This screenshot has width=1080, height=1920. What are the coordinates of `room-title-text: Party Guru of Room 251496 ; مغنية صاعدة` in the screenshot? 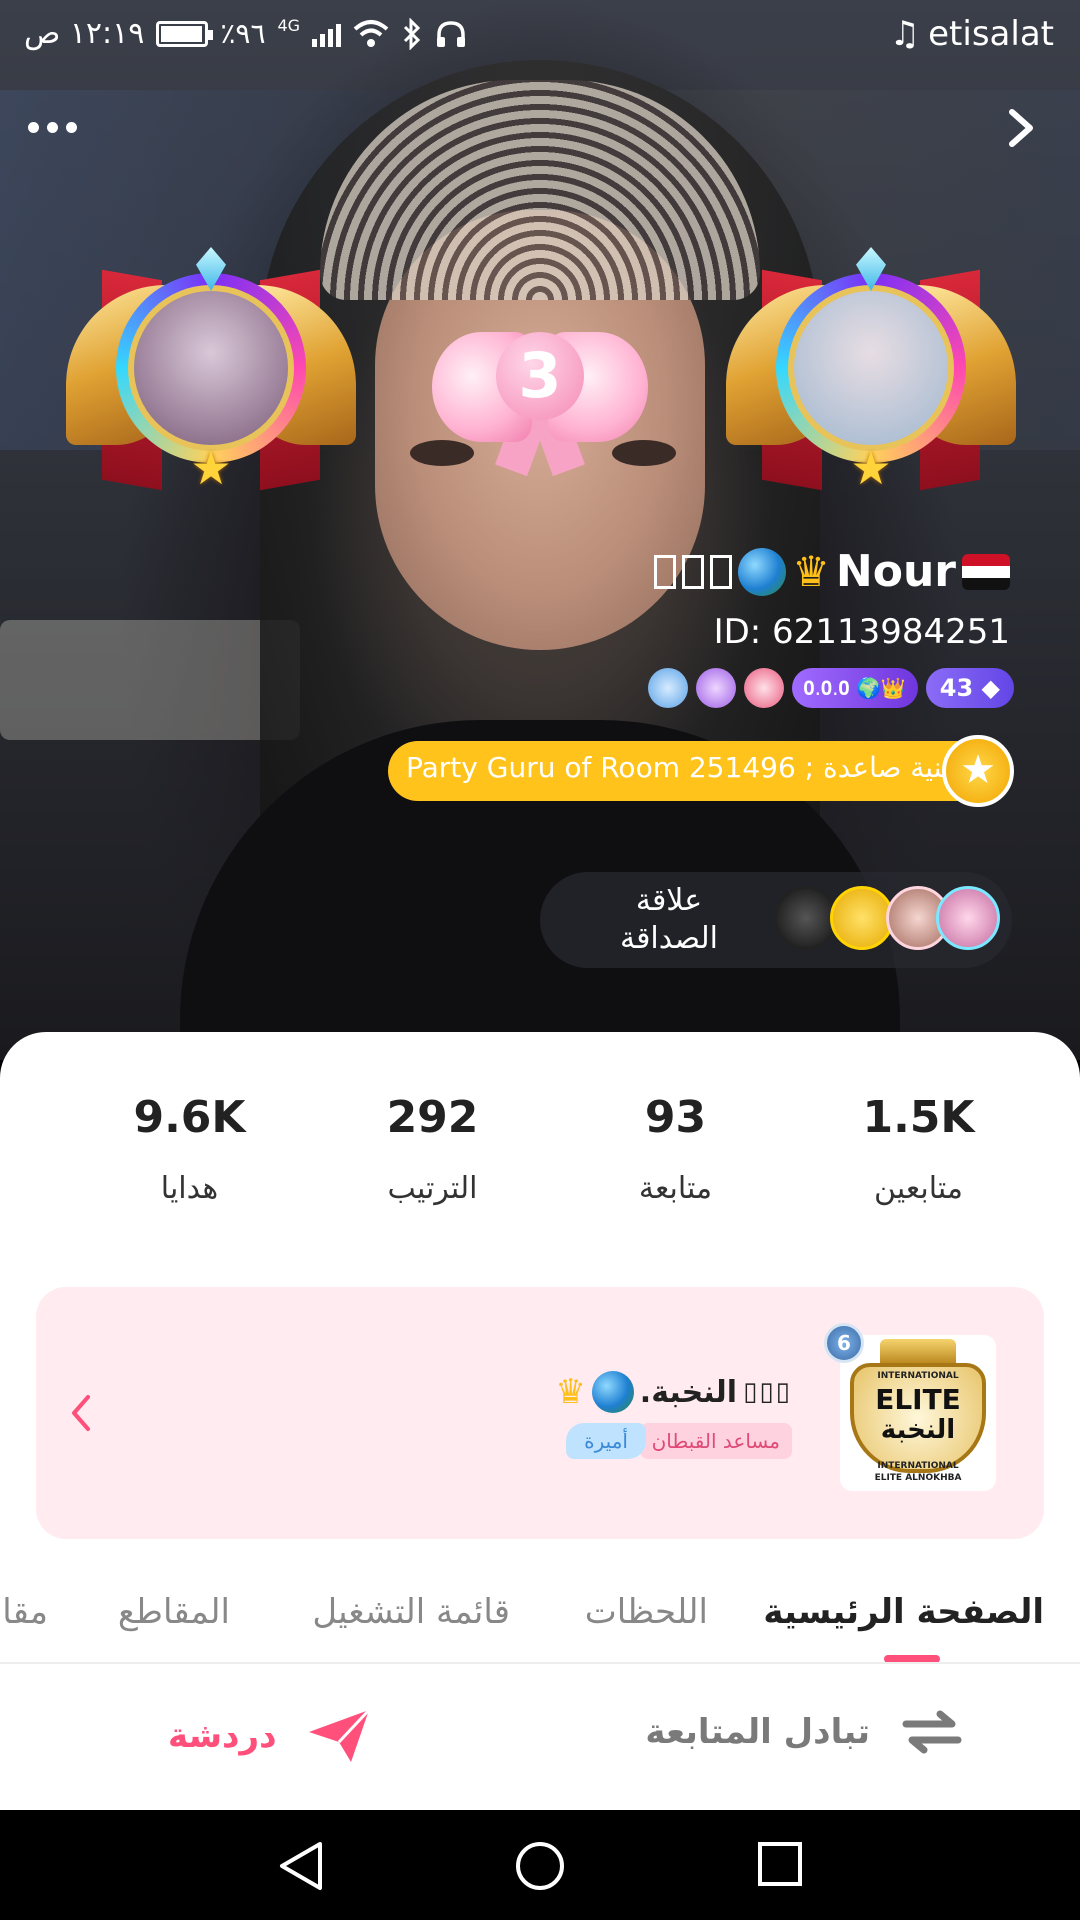 It's located at (688, 767).